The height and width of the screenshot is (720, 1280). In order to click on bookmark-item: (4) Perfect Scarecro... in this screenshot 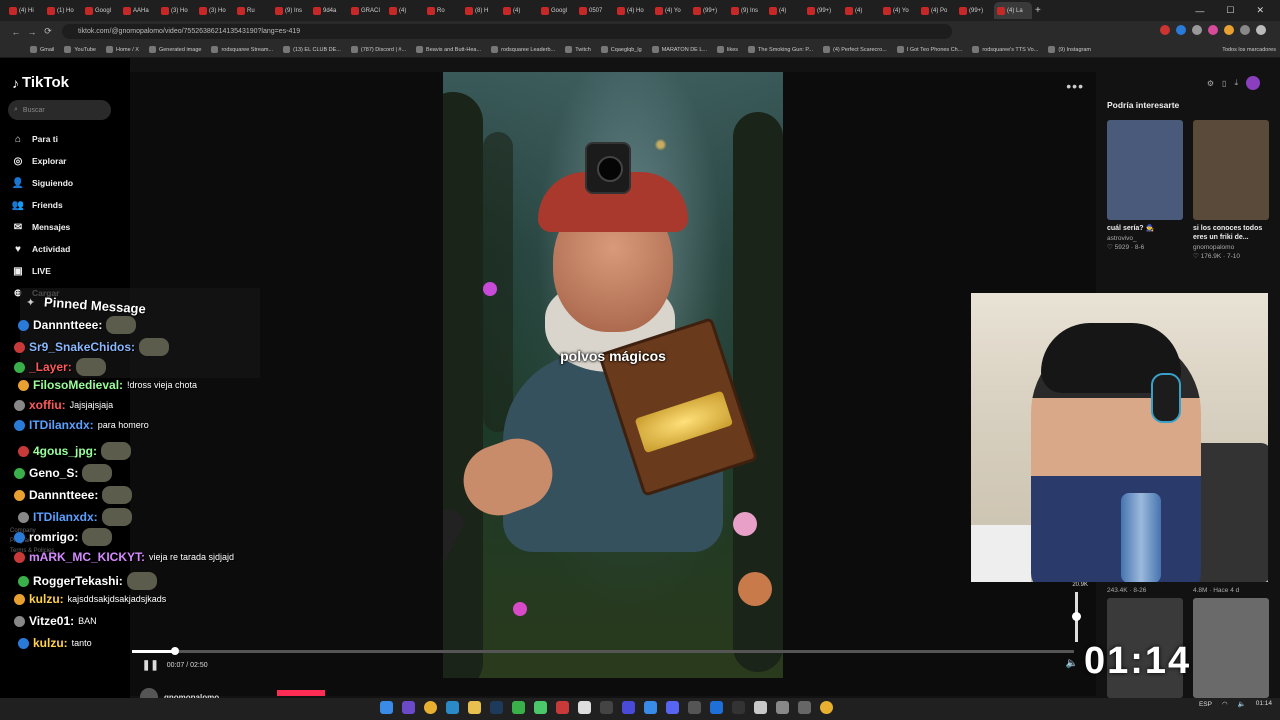, I will do `click(854, 49)`.